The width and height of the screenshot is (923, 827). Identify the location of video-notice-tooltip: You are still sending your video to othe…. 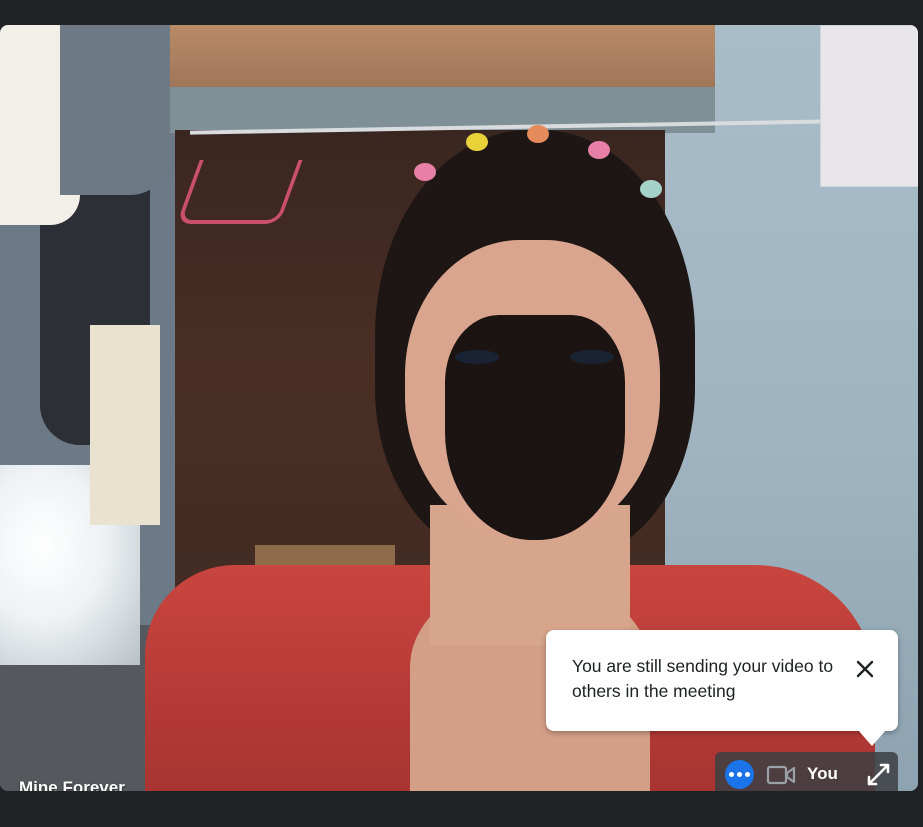
(722, 680).